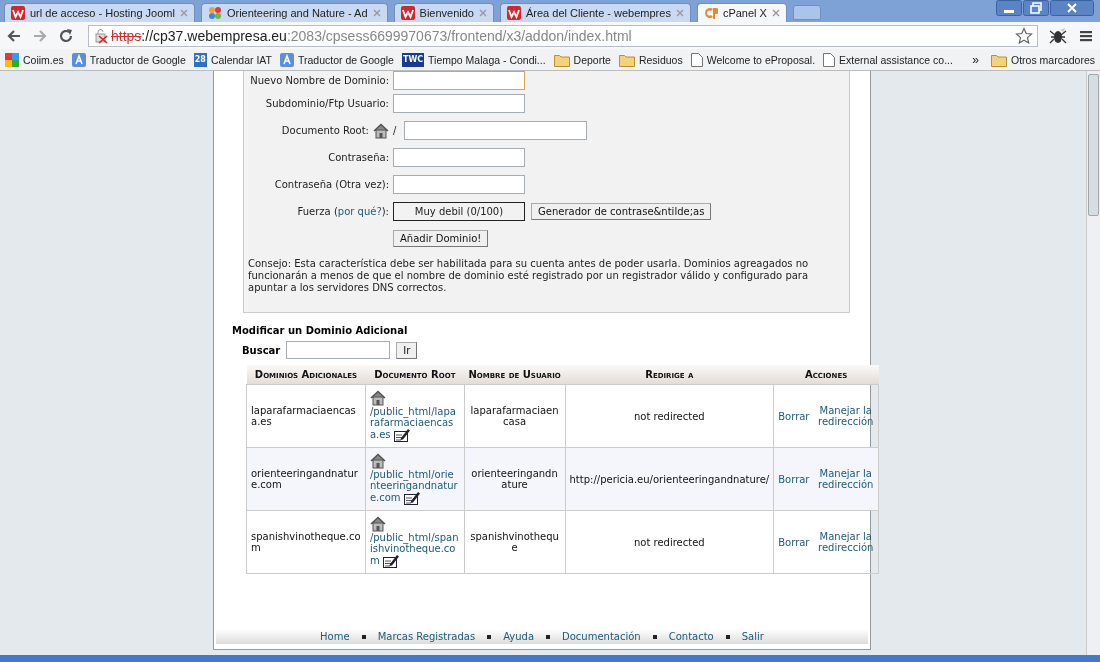  Describe the element at coordinates (319, 80) in the screenshot. I see `field-label: Nuevo Nombre de Dominio:` at that location.